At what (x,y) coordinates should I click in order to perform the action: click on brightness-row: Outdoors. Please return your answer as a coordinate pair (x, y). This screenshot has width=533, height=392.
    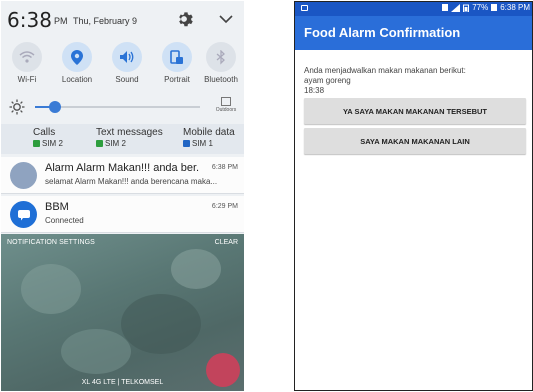
    Looking at the image, I should click on (122, 108).